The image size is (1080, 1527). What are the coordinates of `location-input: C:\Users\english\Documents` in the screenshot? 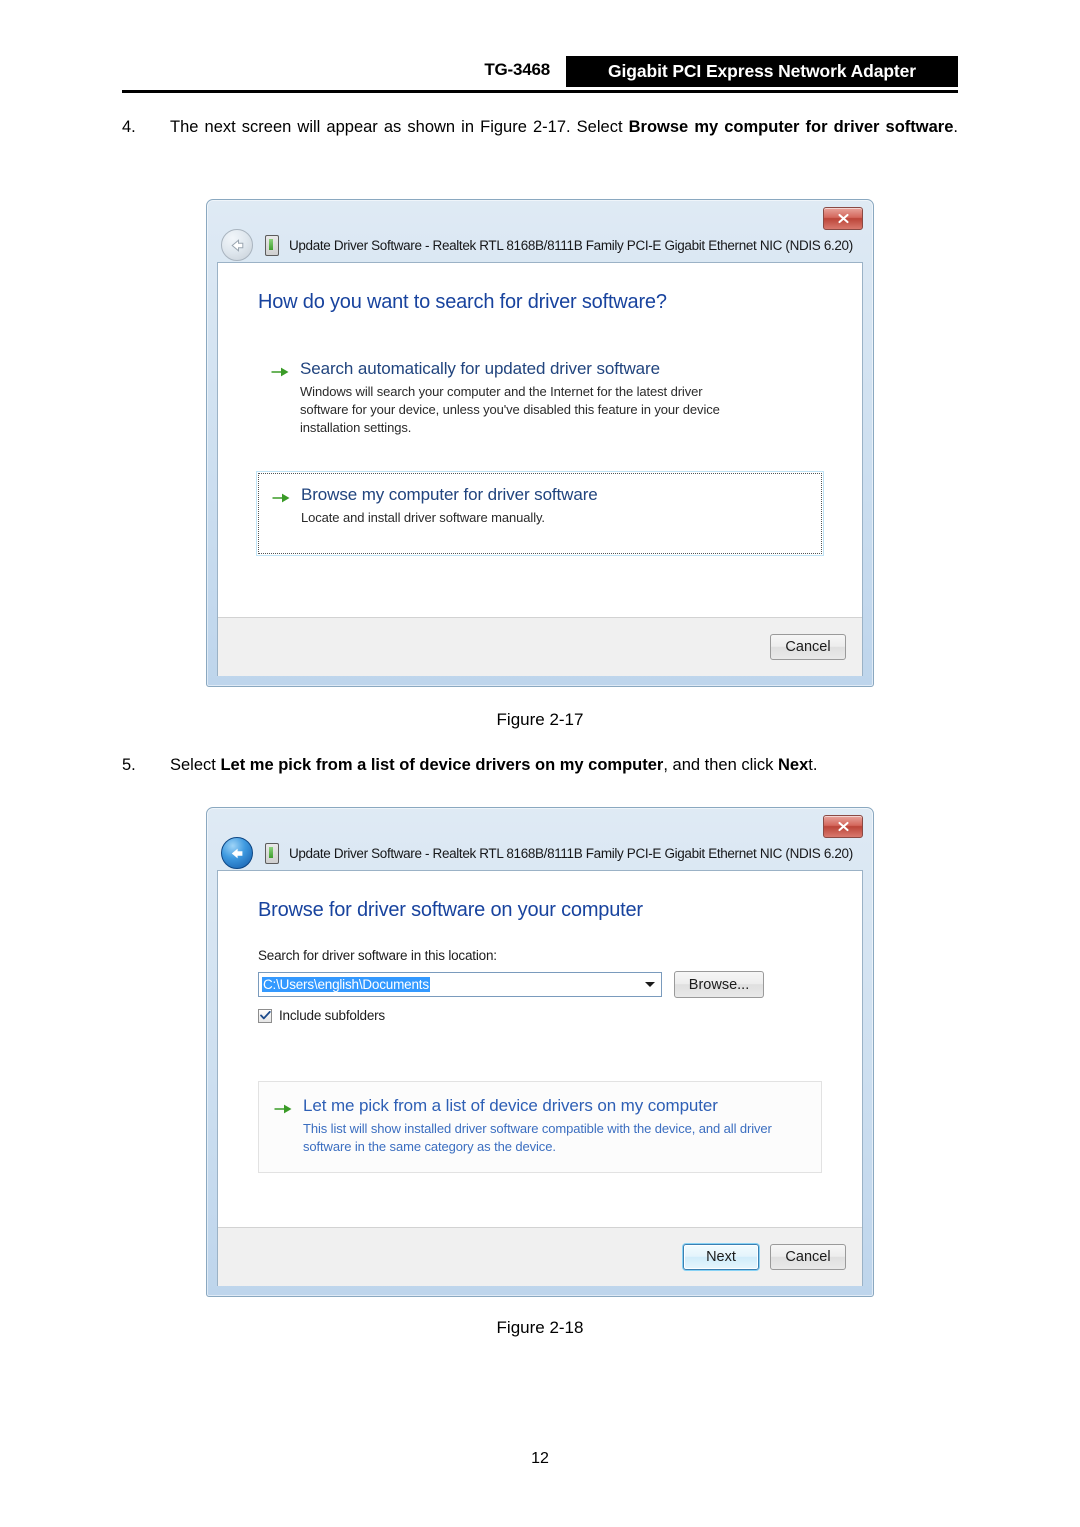 It's located at (449, 984).